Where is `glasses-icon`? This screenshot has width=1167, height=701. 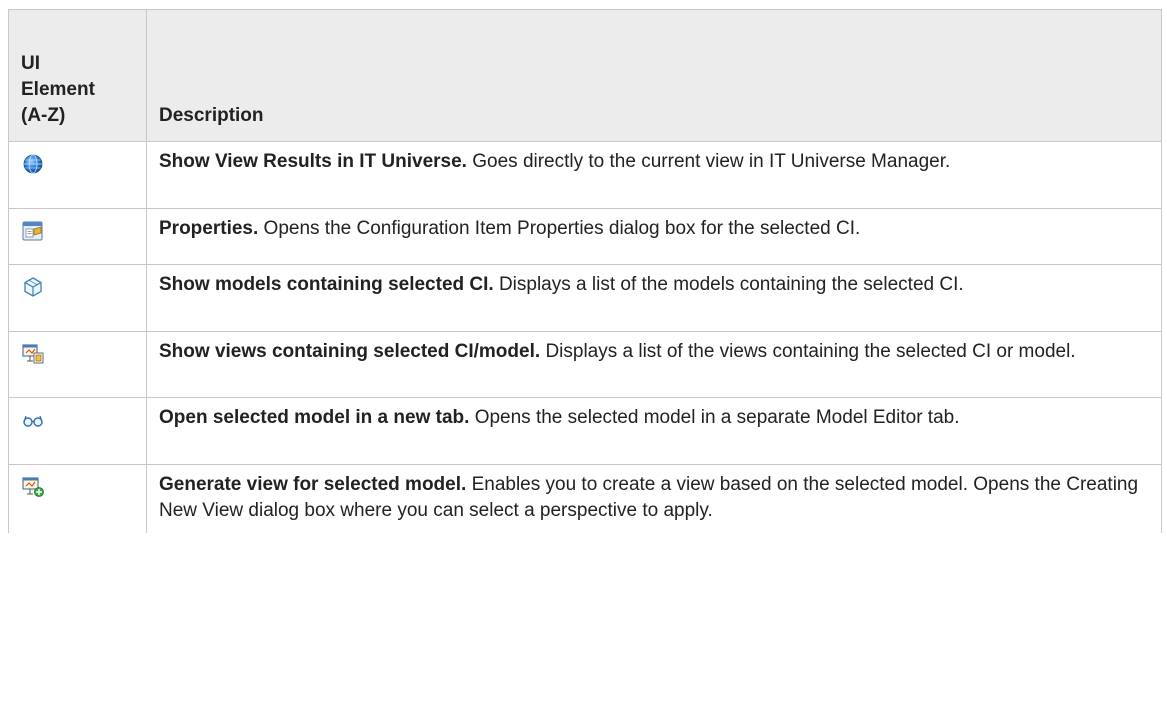
glasses-icon is located at coordinates (33, 421).